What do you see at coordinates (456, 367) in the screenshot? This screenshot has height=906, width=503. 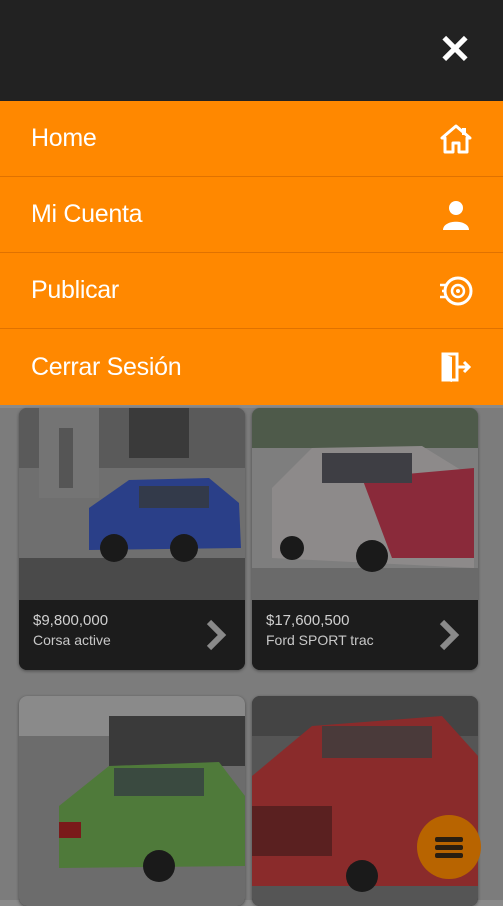 I see `logout-icon` at bounding box center [456, 367].